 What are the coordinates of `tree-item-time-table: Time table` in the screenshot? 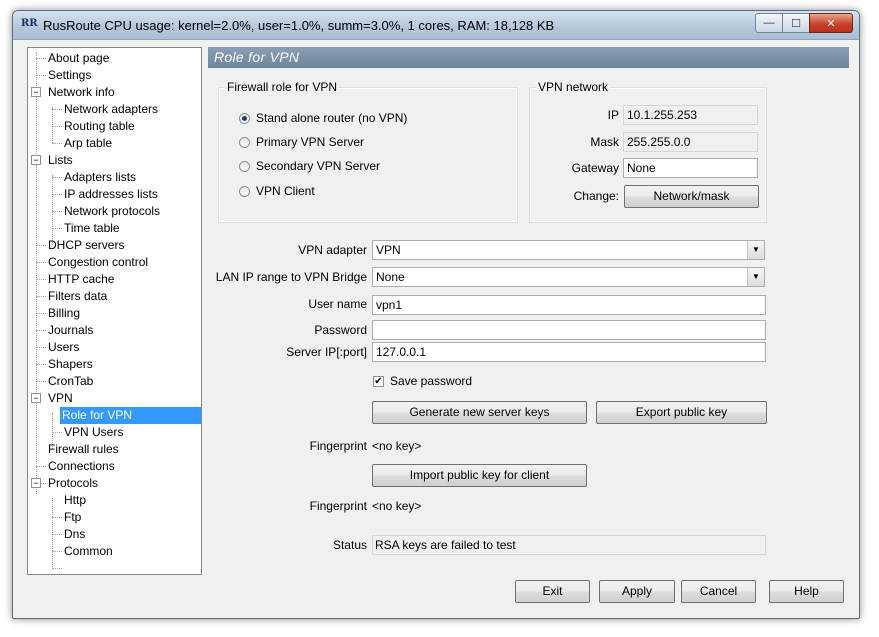 It's located at (92, 228).